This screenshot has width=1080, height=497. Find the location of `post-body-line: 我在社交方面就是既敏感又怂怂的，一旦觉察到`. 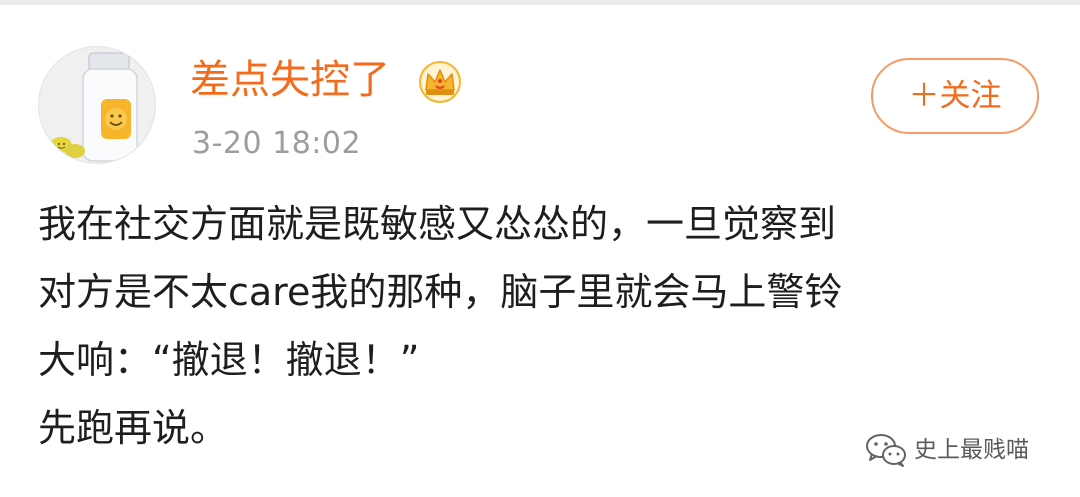

post-body-line: 我在社交方面就是既敏感又怂怂的，一旦觉察到 is located at coordinates (437, 224).